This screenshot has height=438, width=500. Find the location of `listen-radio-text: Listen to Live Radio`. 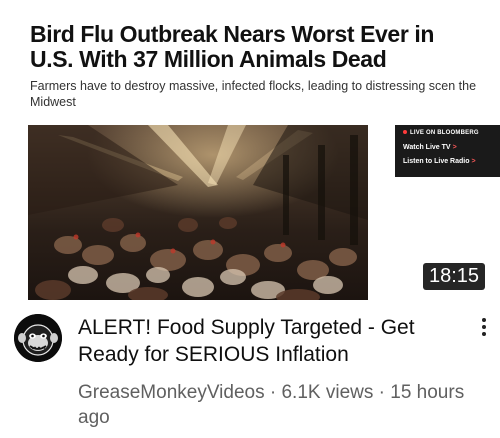

listen-radio-text: Listen to Live Radio is located at coordinates (436, 161).